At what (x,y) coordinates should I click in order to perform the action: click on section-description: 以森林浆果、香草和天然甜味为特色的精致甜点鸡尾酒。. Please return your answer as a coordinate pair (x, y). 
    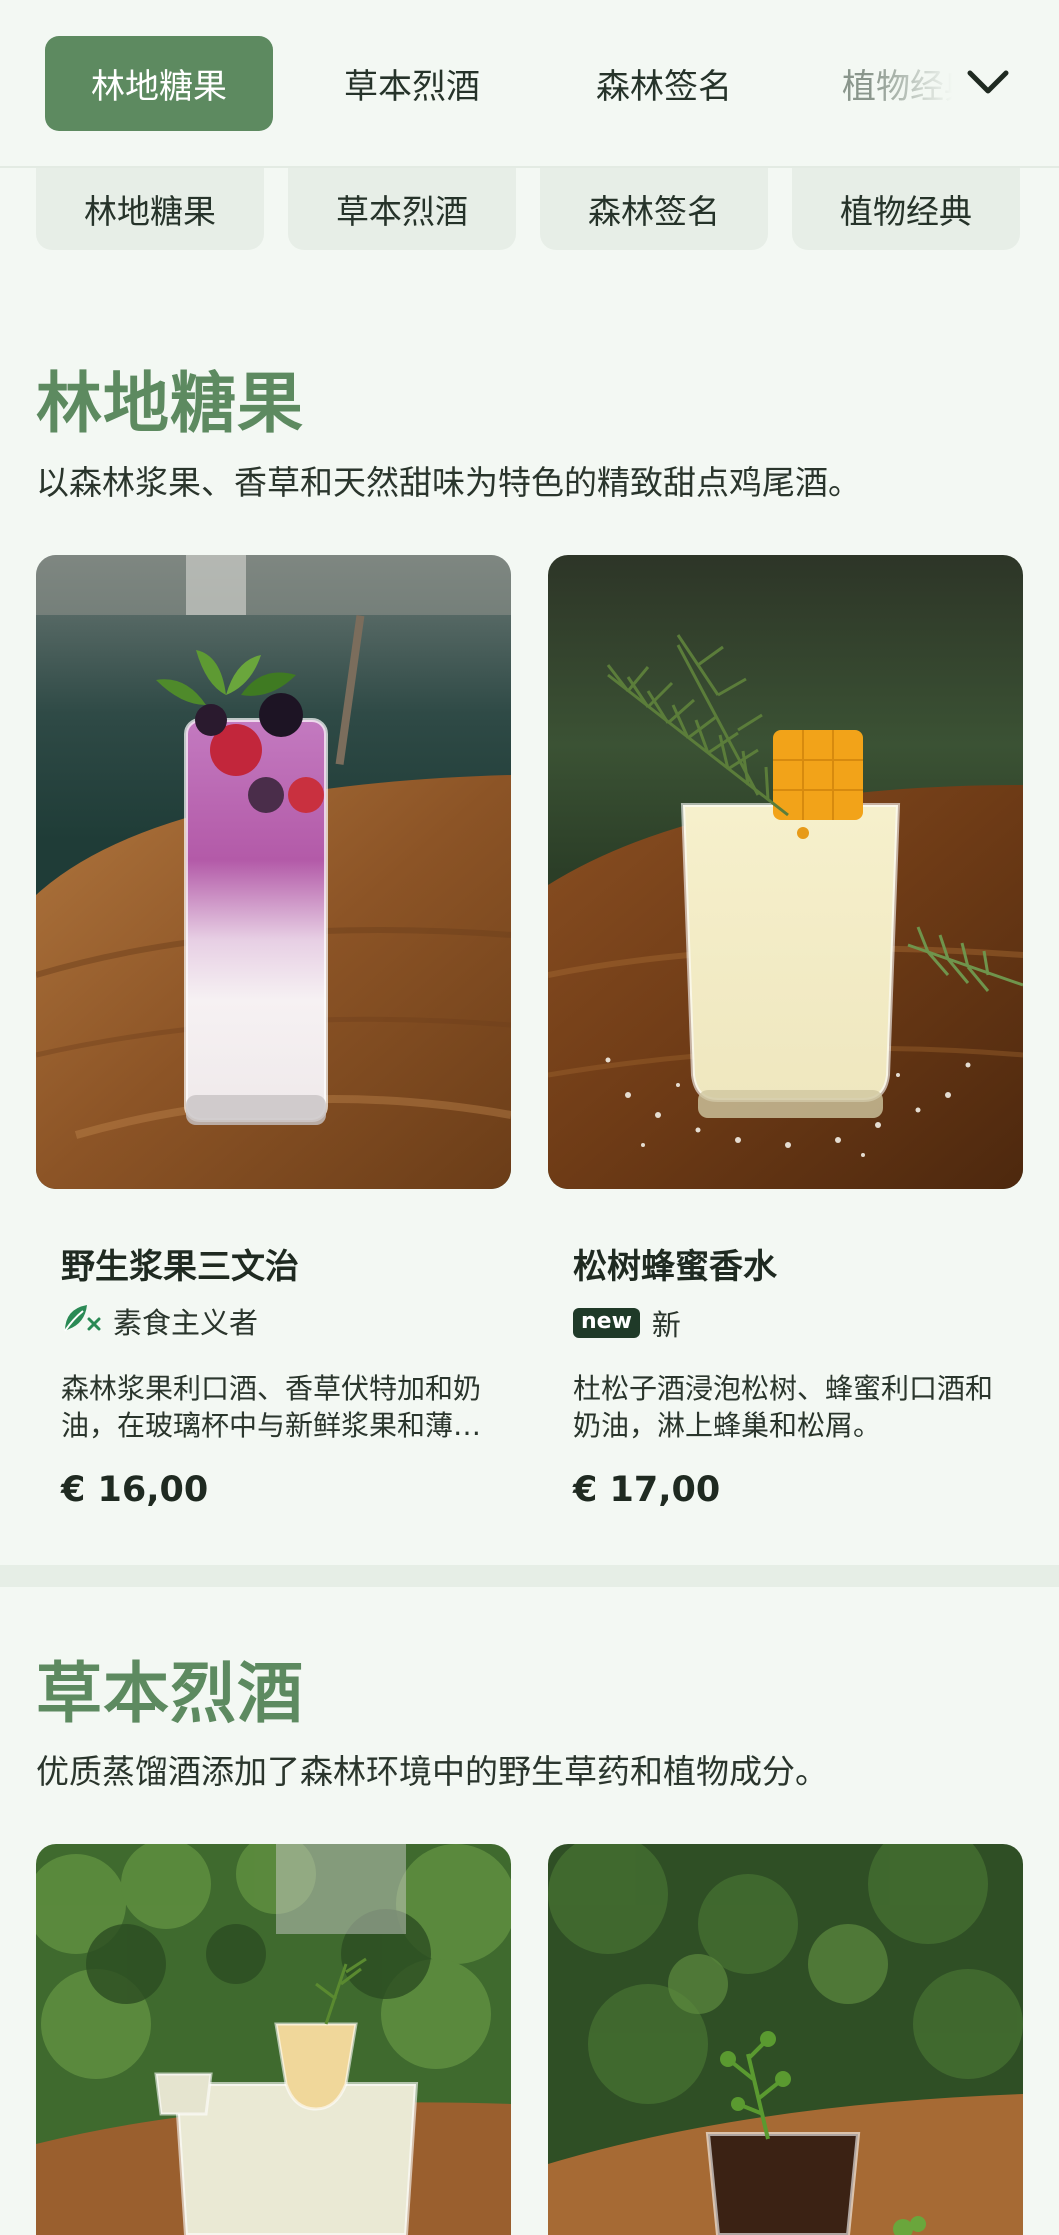
    Looking at the image, I should click on (448, 482).